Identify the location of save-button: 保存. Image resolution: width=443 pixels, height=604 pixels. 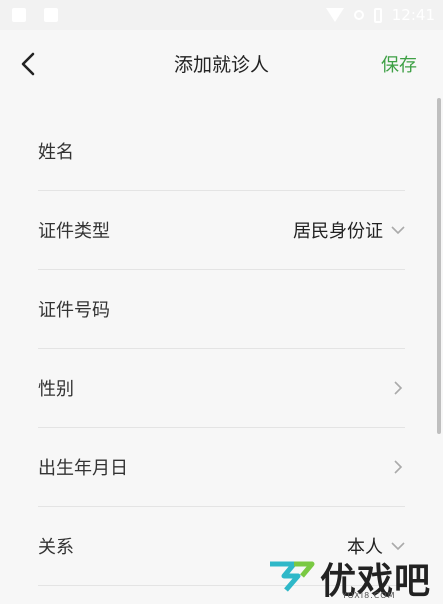
(399, 64).